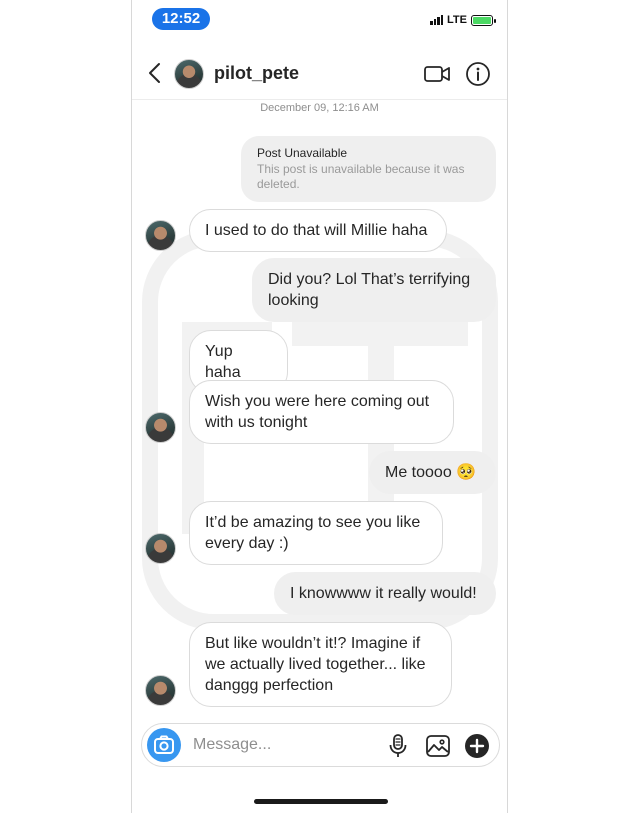 The height and width of the screenshot is (813, 640). I want to click on camera-button, so click(164, 745).